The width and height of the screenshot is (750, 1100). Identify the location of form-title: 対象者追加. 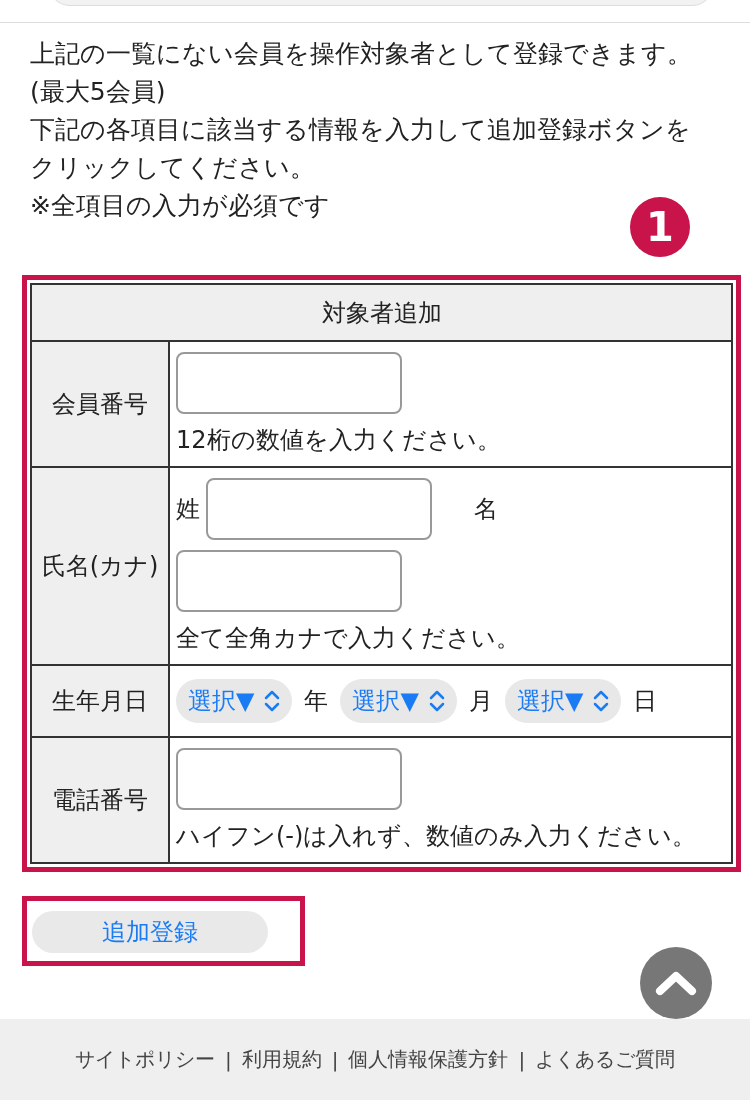
(381, 312).